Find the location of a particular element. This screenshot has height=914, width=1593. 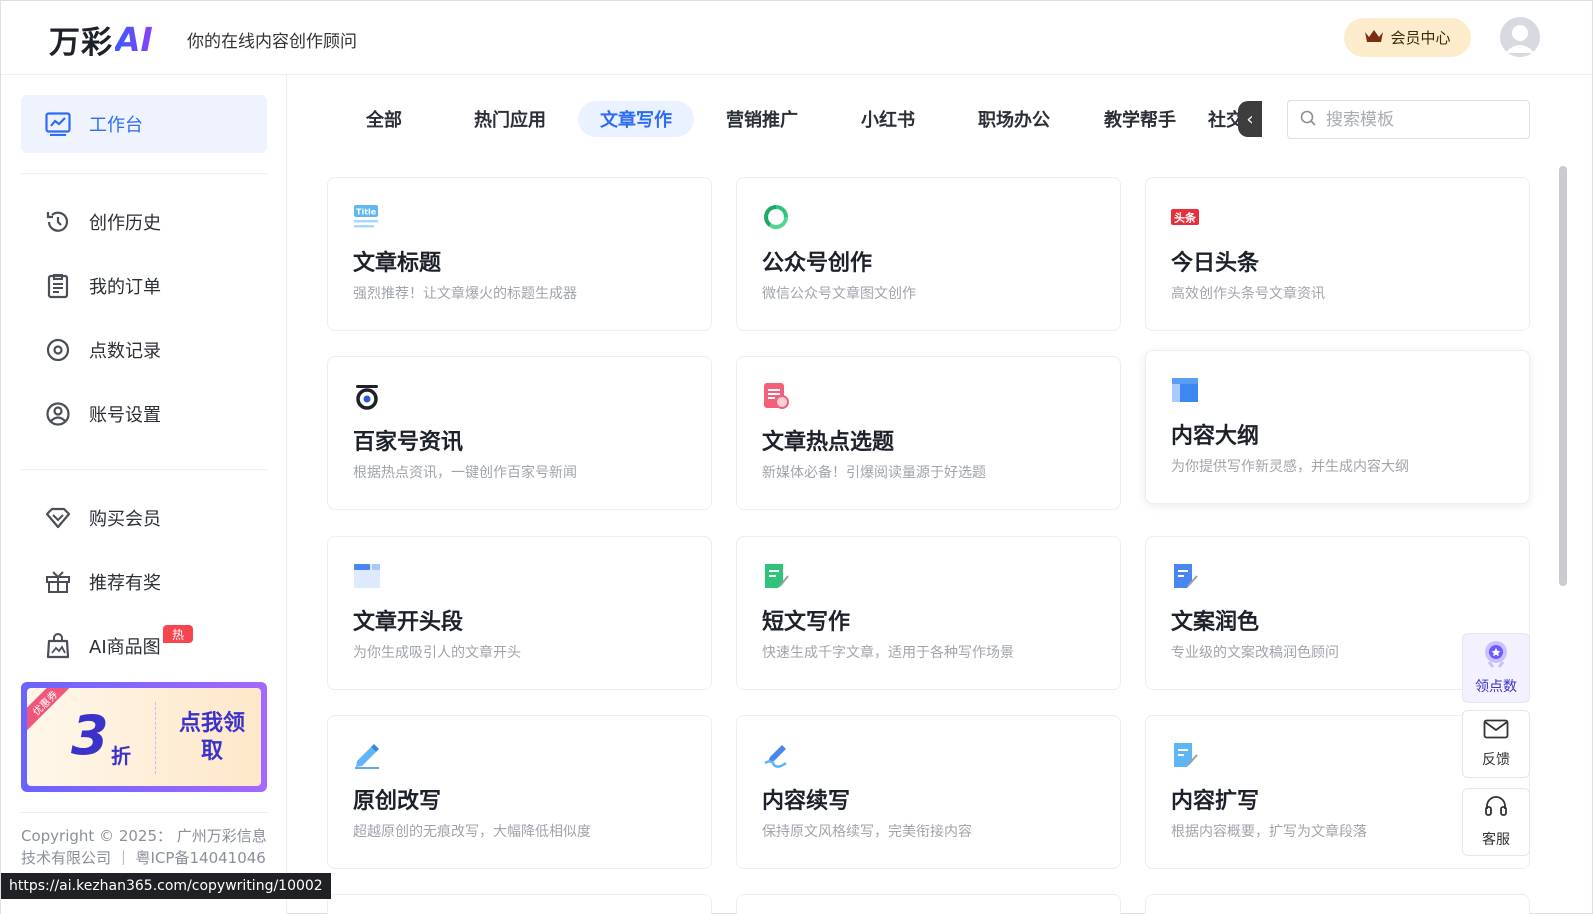

customer-service-label: 客服 is located at coordinates (1496, 840).